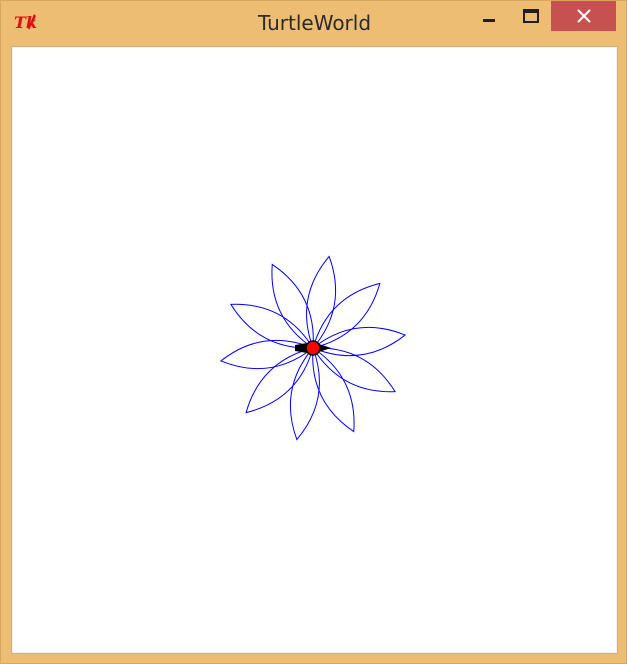 This screenshot has height=664, width=627. I want to click on turtle-icon, so click(313, 348).